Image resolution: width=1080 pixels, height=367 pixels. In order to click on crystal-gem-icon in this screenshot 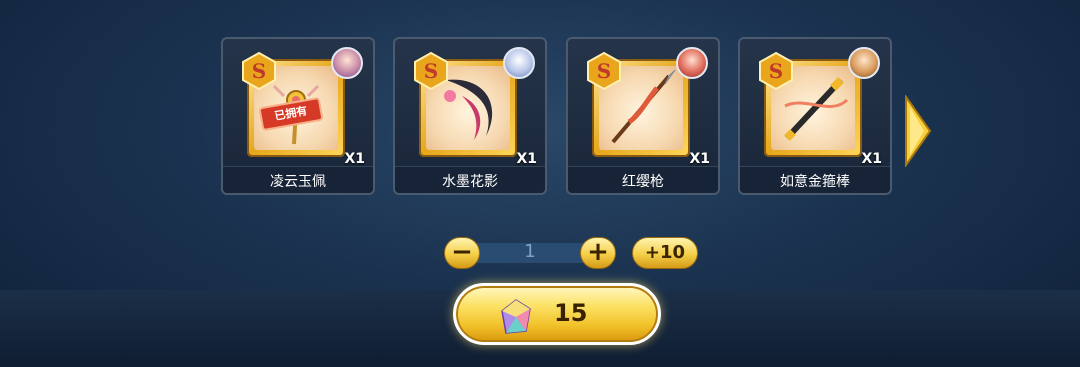, I will do `click(516, 316)`.